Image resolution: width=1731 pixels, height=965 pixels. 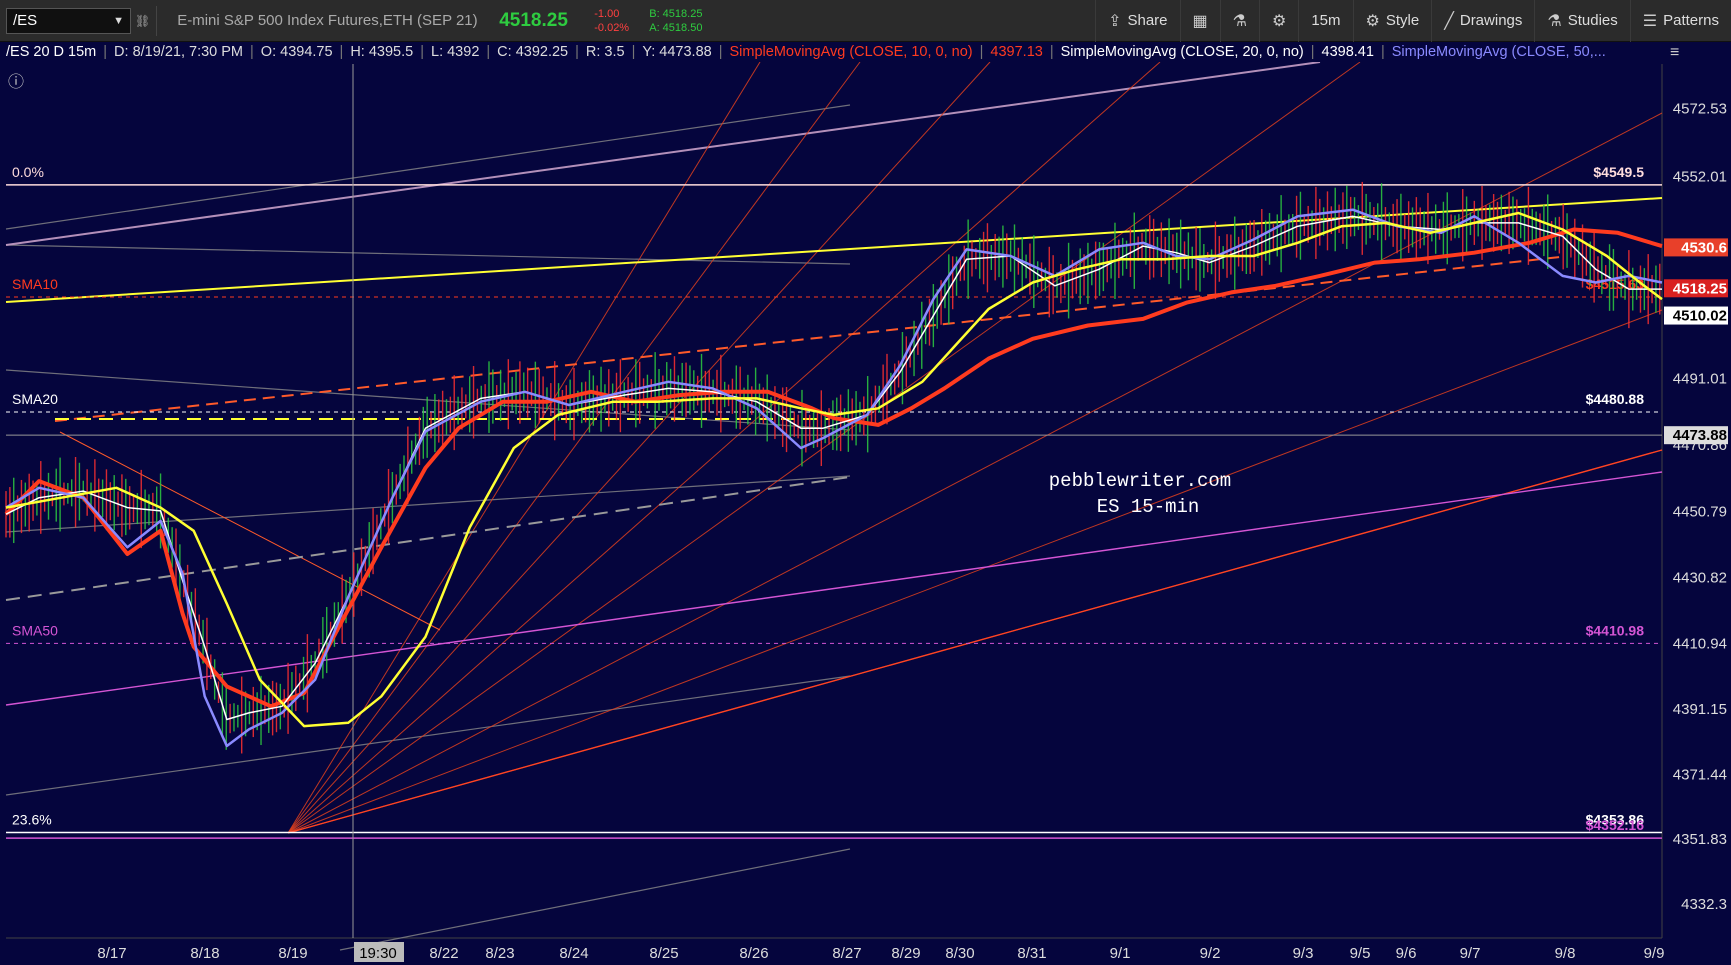 I want to click on x-tick-label: 9/9, so click(x=1654, y=953).